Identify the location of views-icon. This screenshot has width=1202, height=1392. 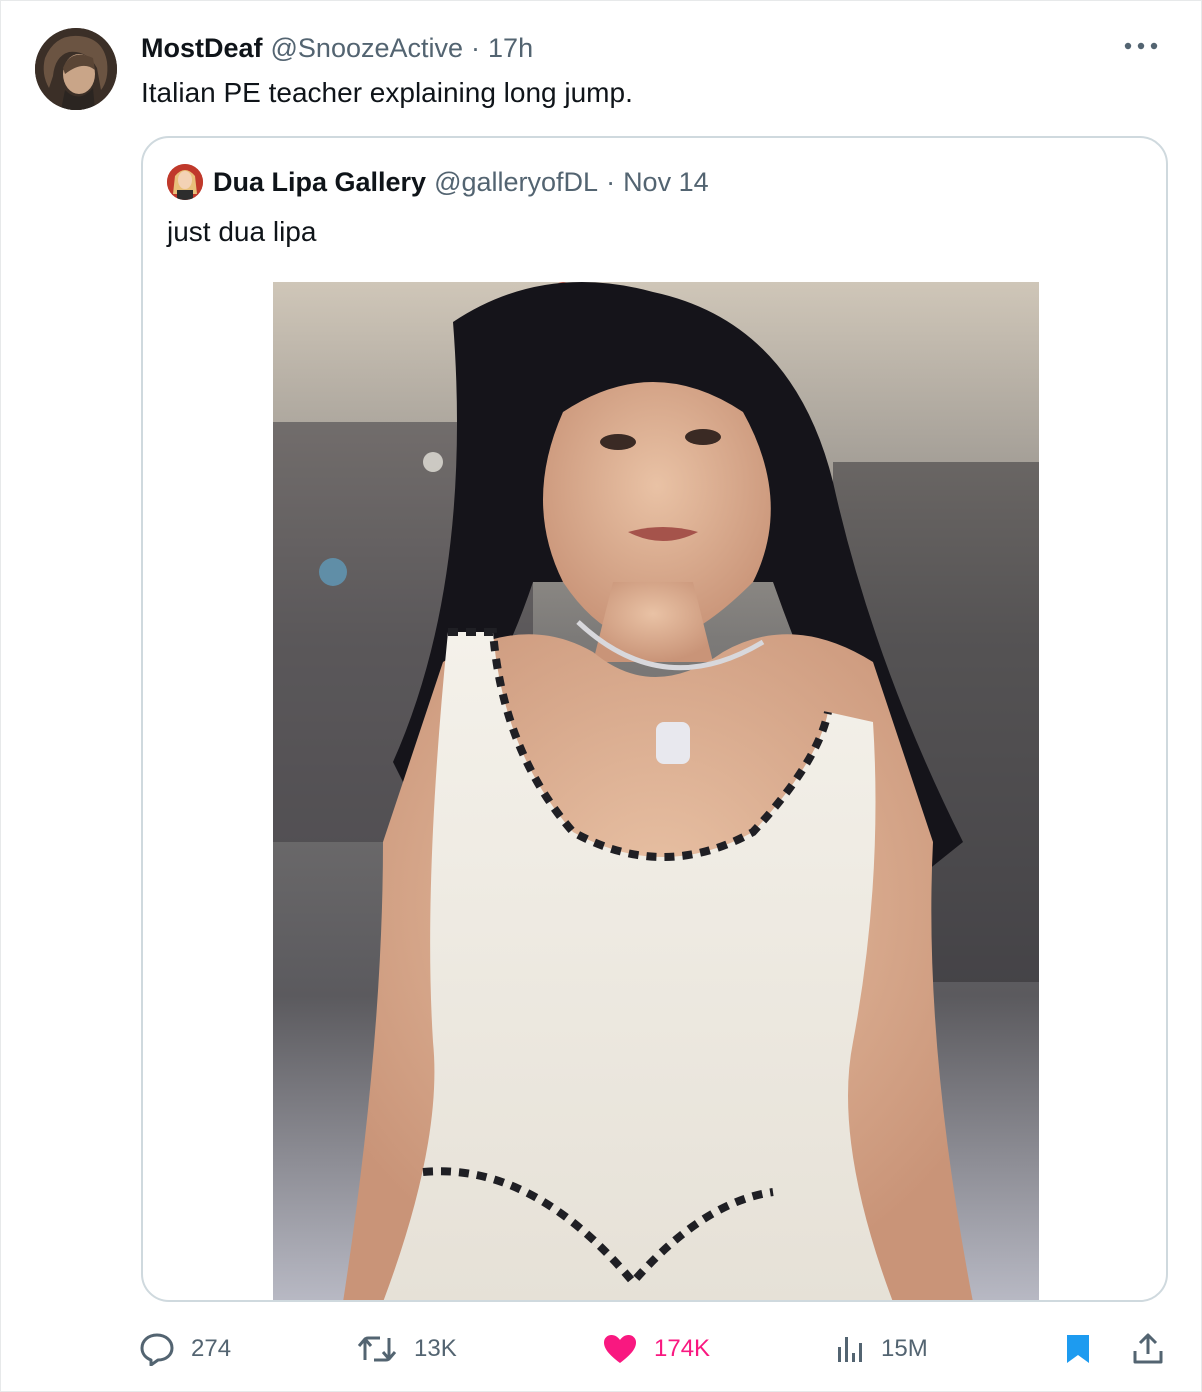
(850, 1349).